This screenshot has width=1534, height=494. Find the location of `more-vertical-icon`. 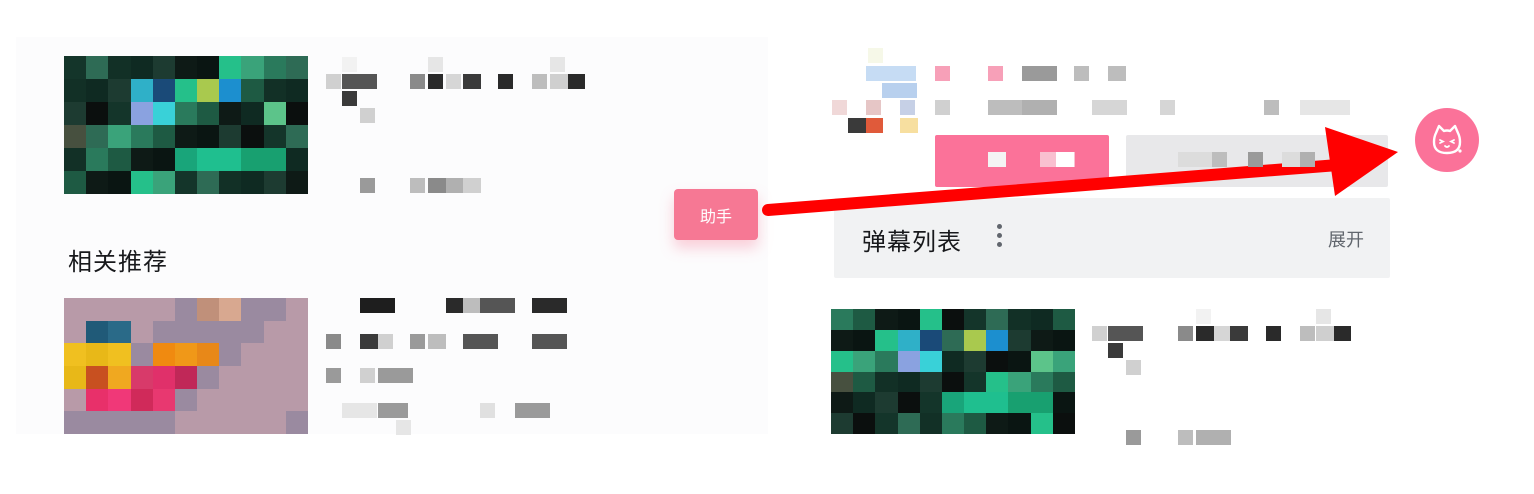

more-vertical-icon is located at coordinates (1000, 238).